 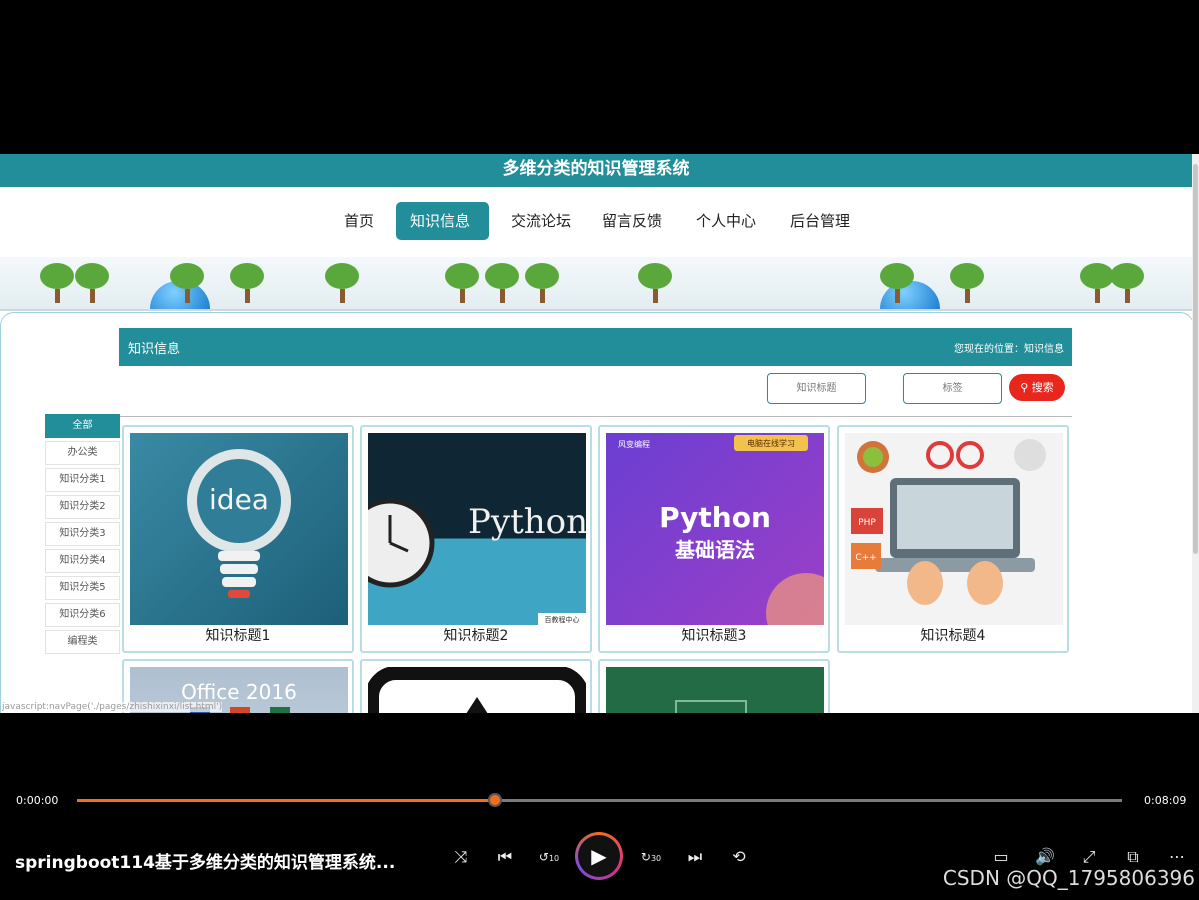 What do you see at coordinates (82, 480) in the screenshot?
I see `category-1: 知识分类1` at bounding box center [82, 480].